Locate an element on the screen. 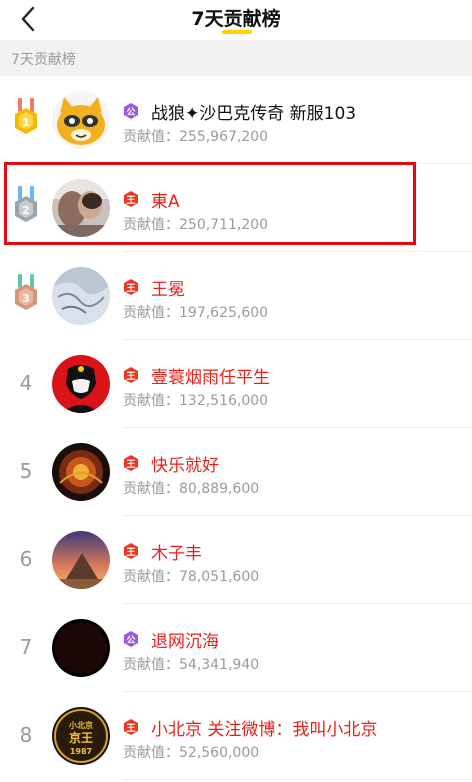  ranking-row-3: 3 王 王冕 贡献值：197,625,600 is located at coordinates (236, 296).